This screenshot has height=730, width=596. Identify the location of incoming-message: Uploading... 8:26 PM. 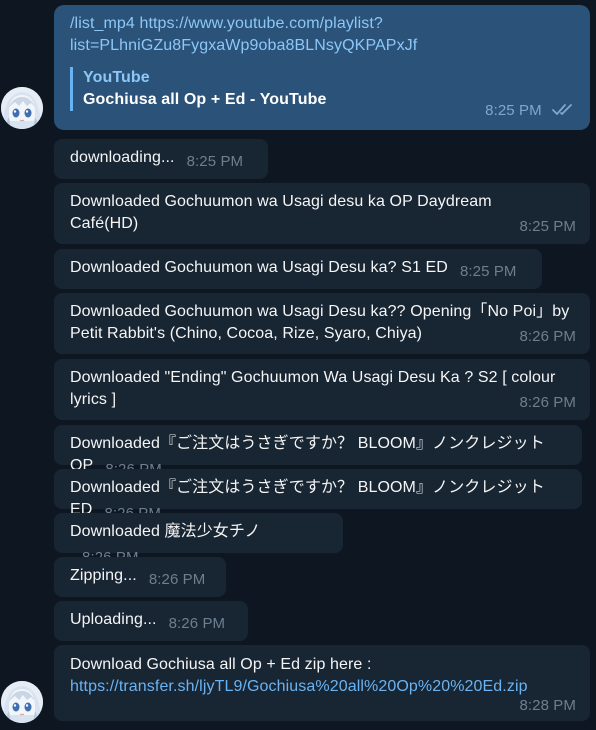
(151, 621).